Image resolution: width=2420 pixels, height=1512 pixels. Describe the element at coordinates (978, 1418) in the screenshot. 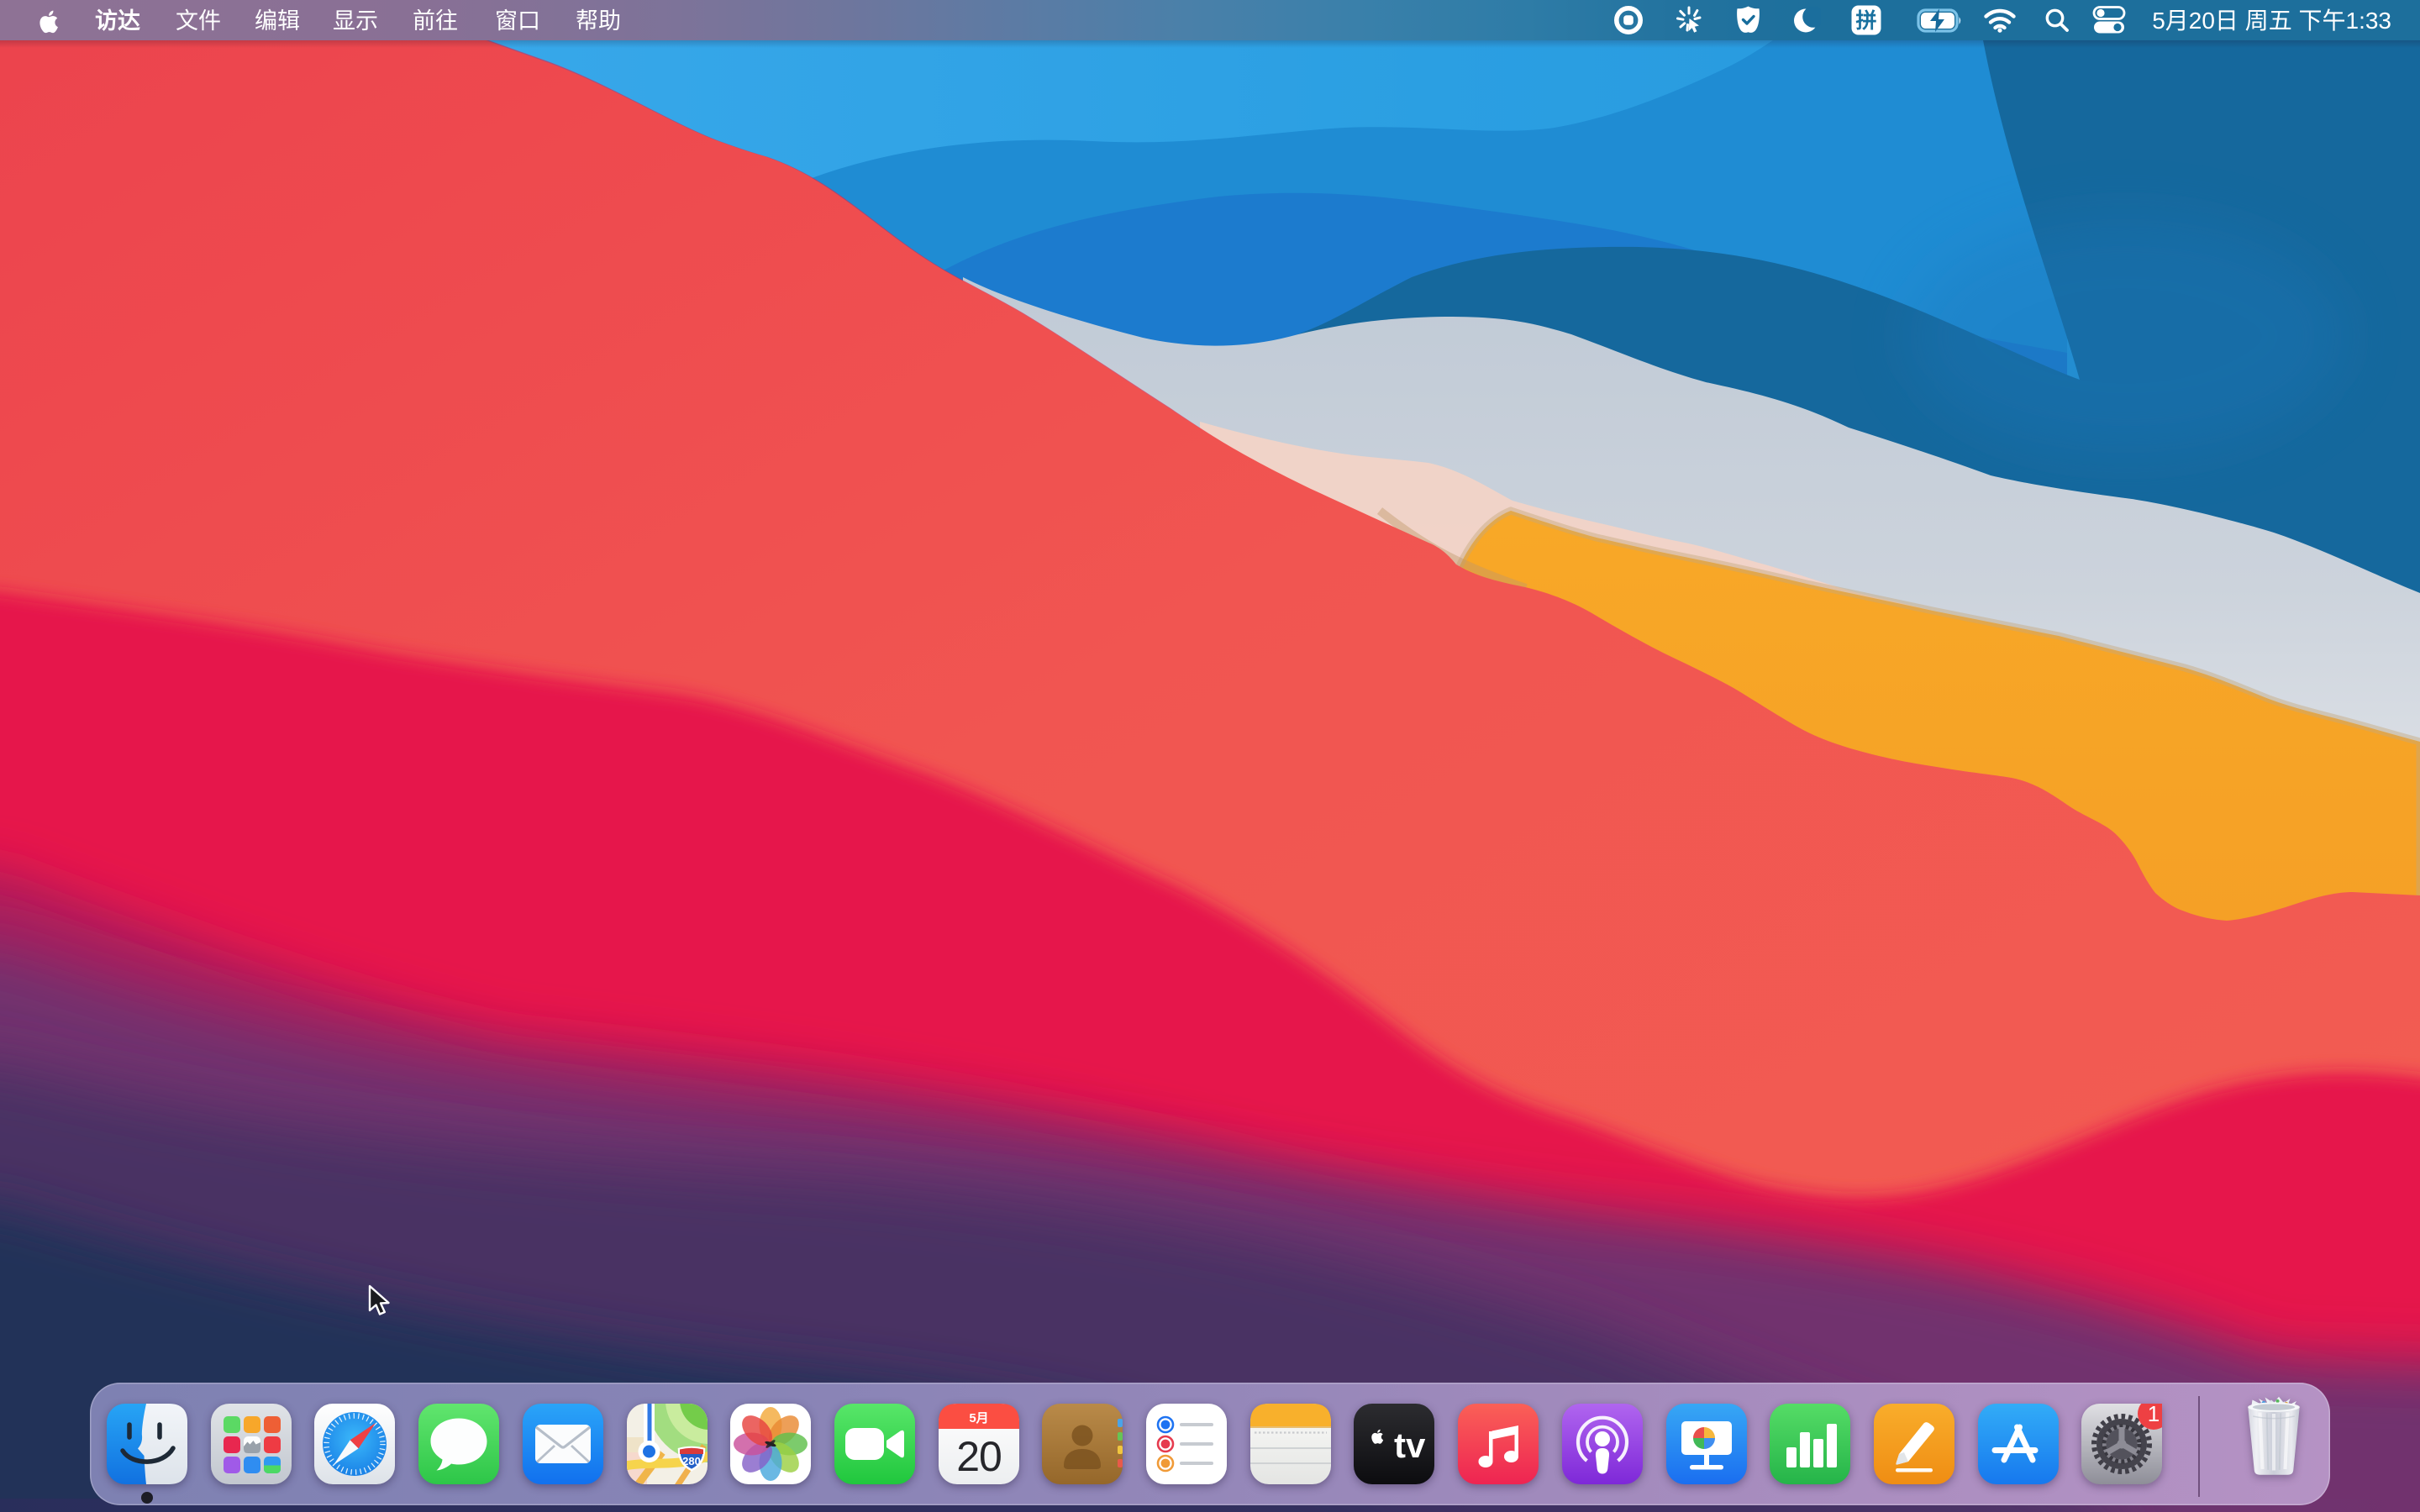

I see `svg-text: 5月` at that location.